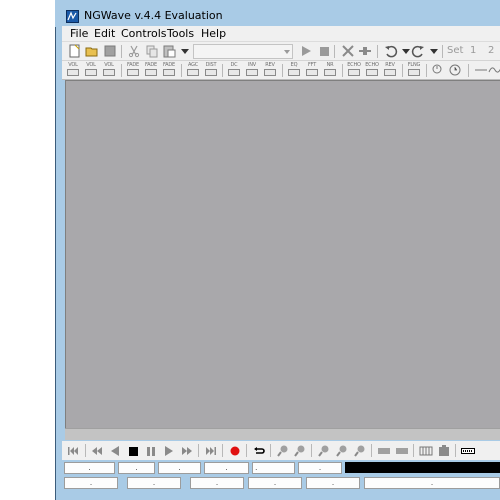  I want to click on record-icon, so click(235, 451).